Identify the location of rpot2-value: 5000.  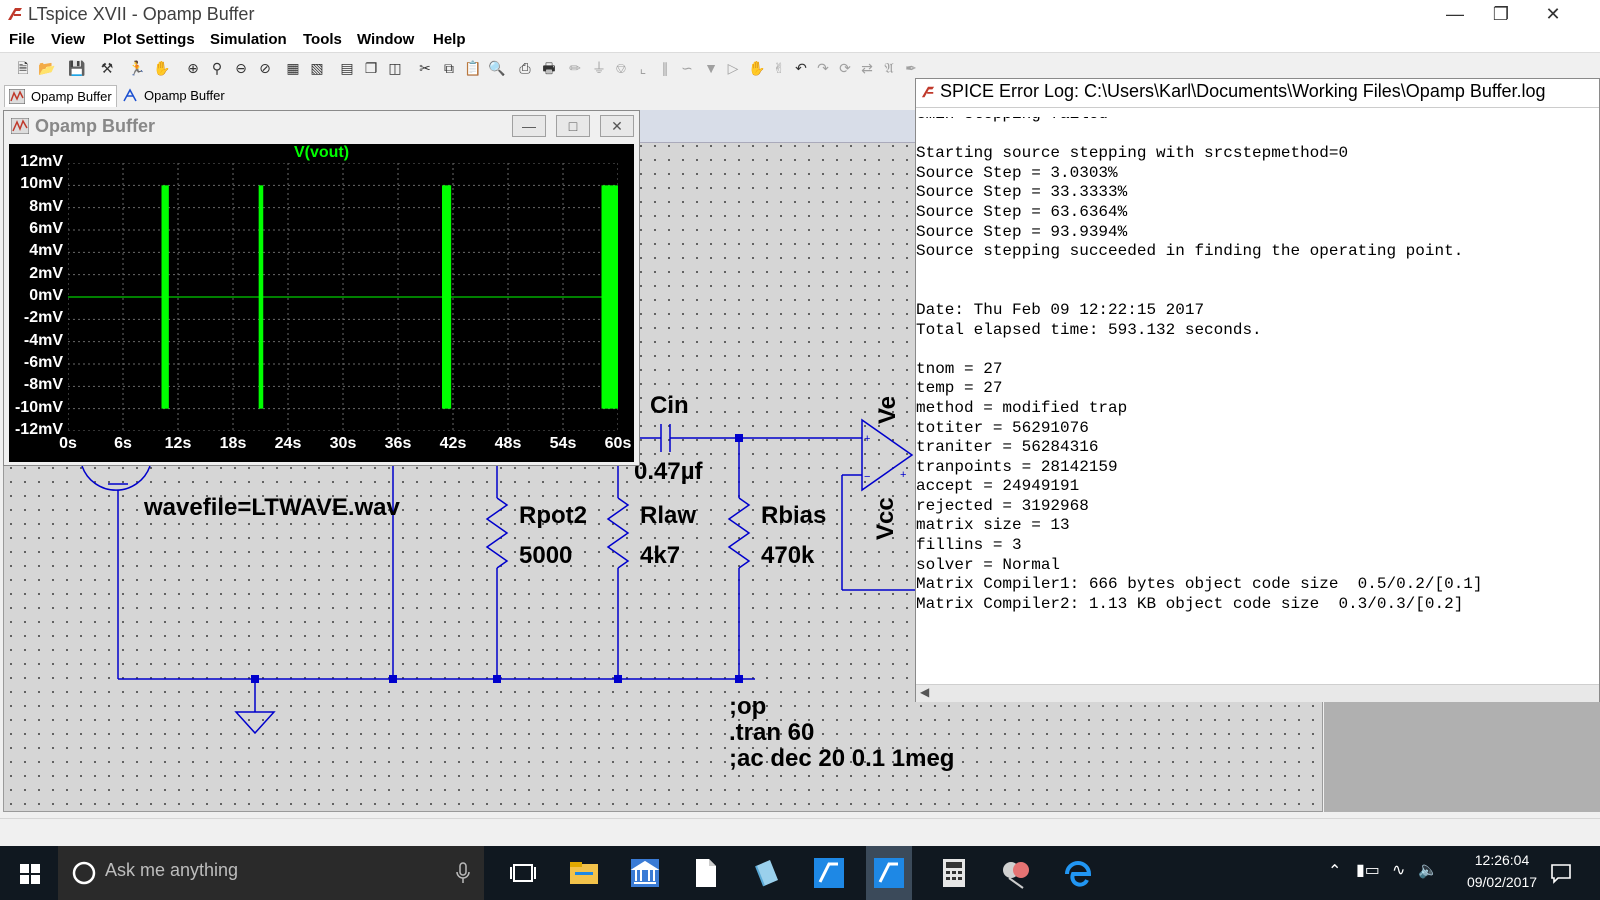
(545, 556).